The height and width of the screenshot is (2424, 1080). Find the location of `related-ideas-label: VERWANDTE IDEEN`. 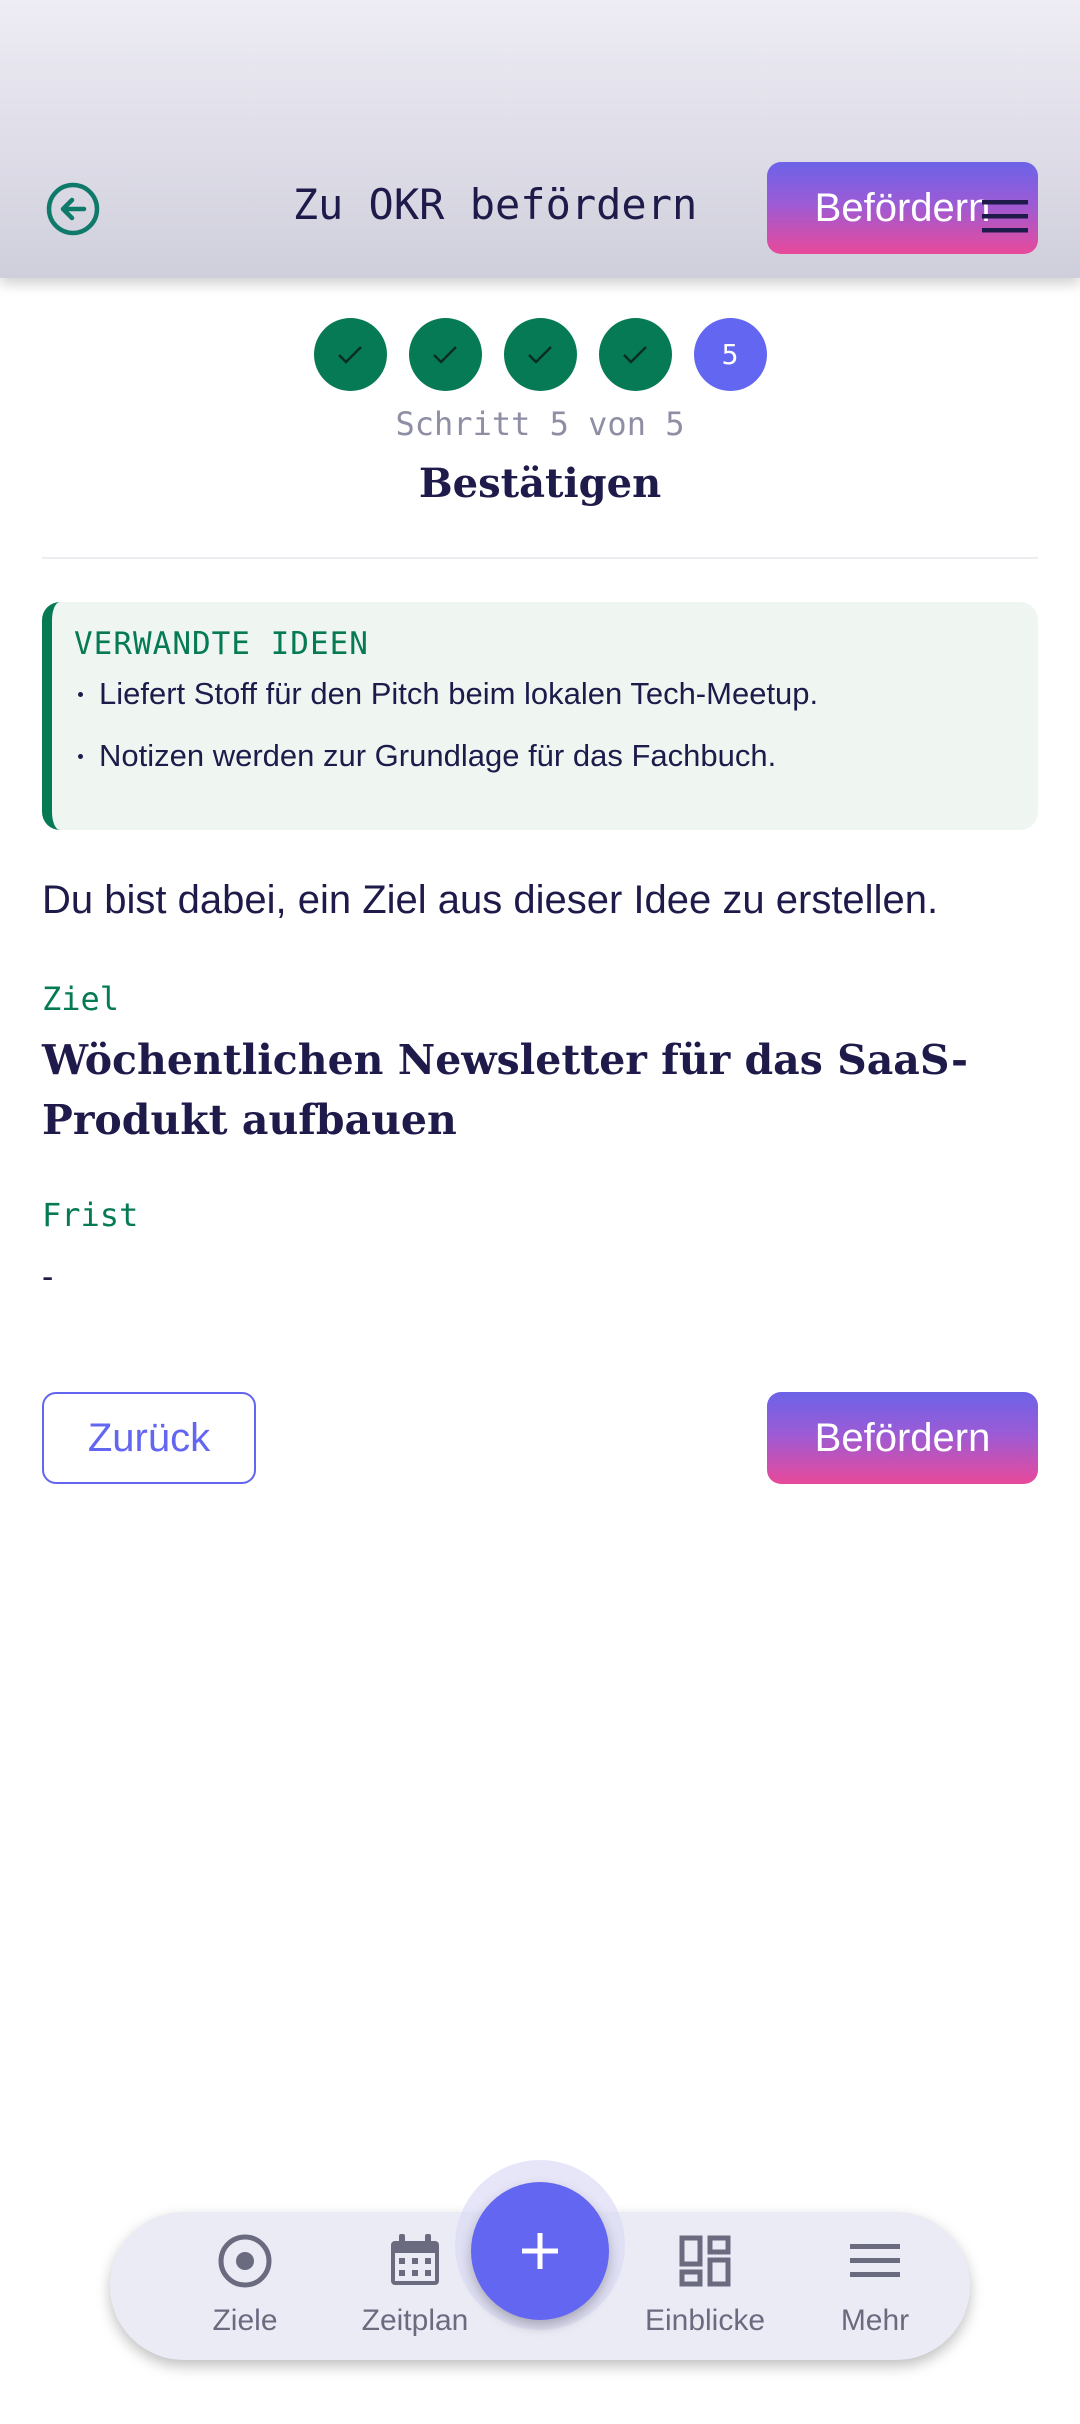

related-ideas-label: VERWANDTE IDEEN is located at coordinates (221, 644).